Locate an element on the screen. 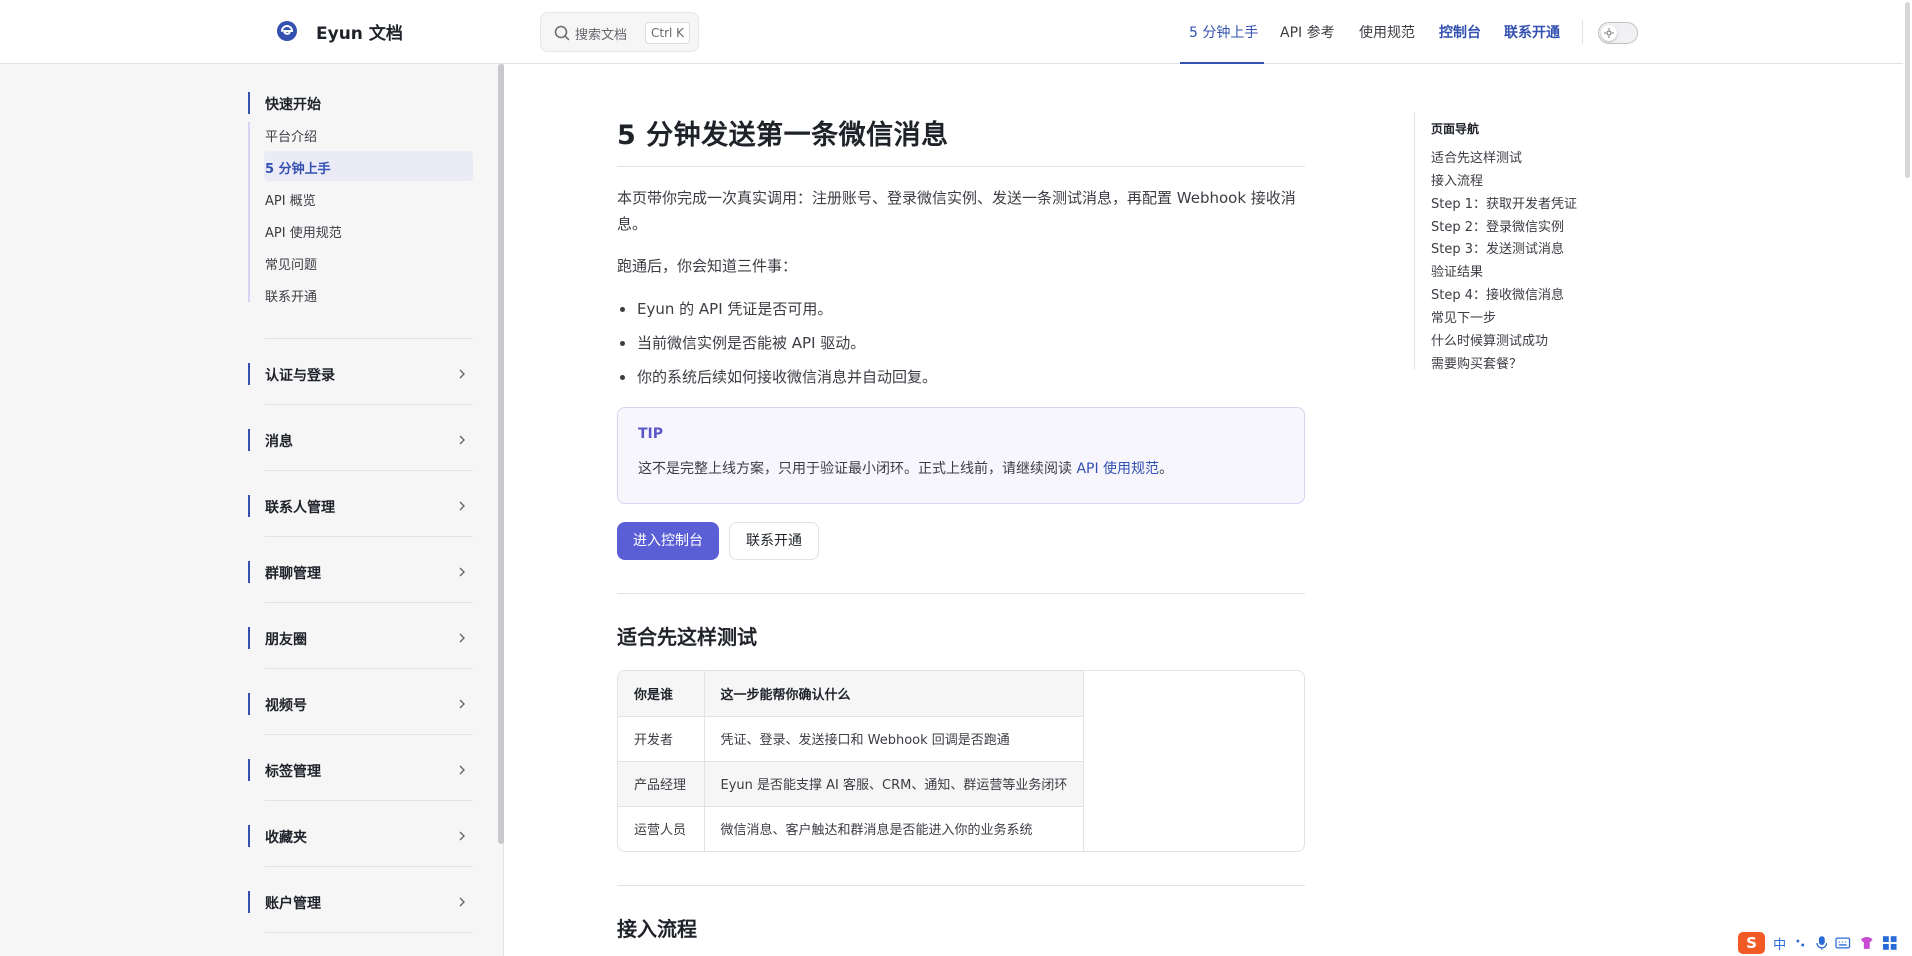 This screenshot has width=1912, height=956. after-run-paragraph: 跑通后，你会知道三件事： is located at coordinates (707, 266).